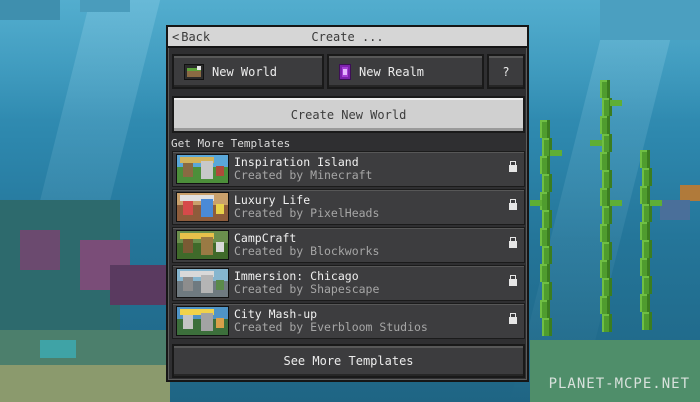 Image resolution: width=700 pixels, height=402 pixels. I want to click on template-creator: Created by Shapescape, so click(307, 289).